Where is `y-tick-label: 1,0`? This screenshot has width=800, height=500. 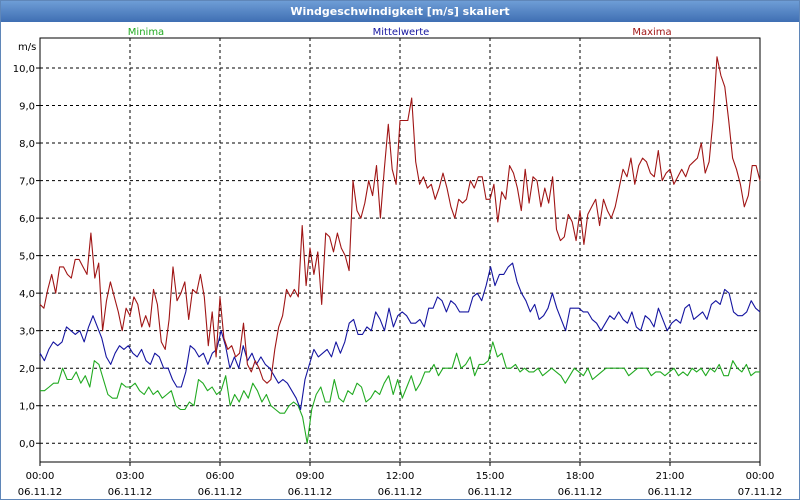
y-tick-label: 1,0 is located at coordinates (27, 407).